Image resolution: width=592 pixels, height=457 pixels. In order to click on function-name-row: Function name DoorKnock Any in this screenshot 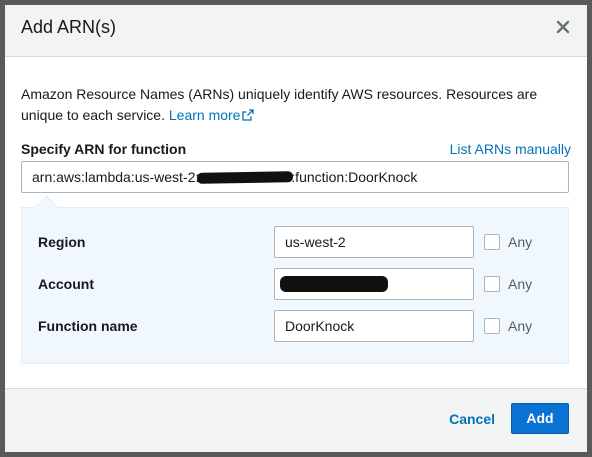, I will do `click(295, 326)`.